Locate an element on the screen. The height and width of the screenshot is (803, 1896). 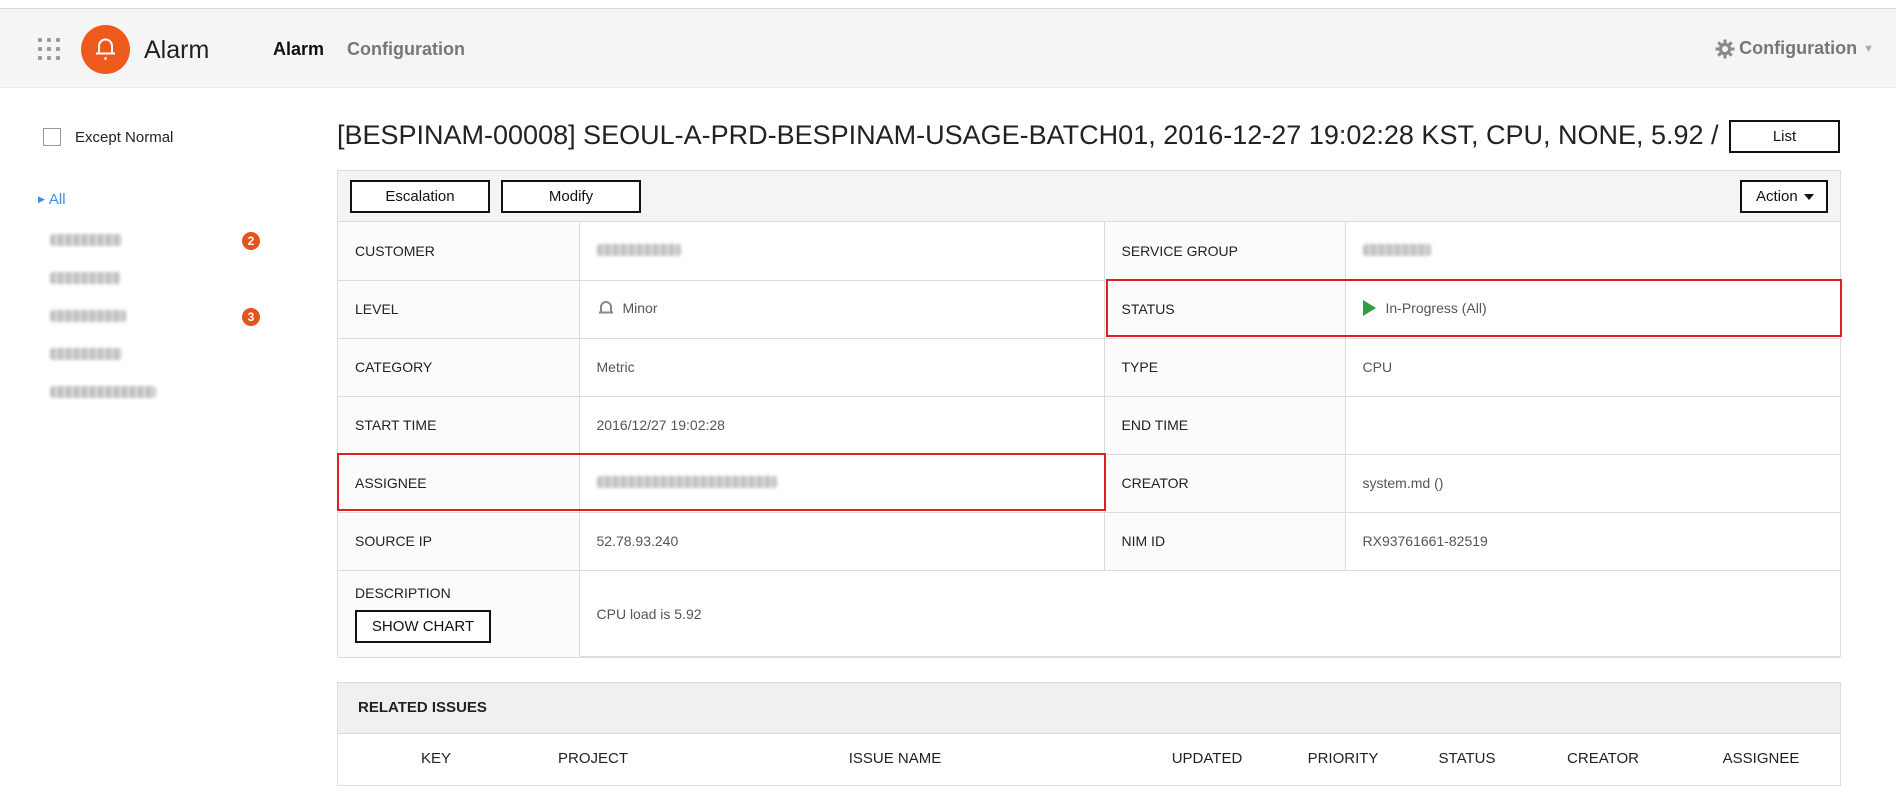
category-label: CATEGORY is located at coordinates (459, 367).